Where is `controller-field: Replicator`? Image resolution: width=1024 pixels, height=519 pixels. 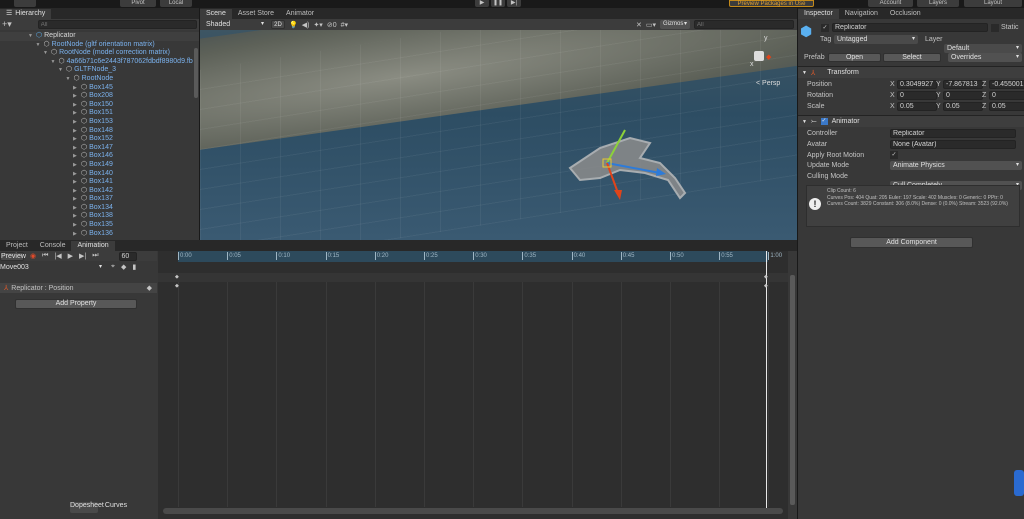
controller-field: Replicator is located at coordinates (953, 133).